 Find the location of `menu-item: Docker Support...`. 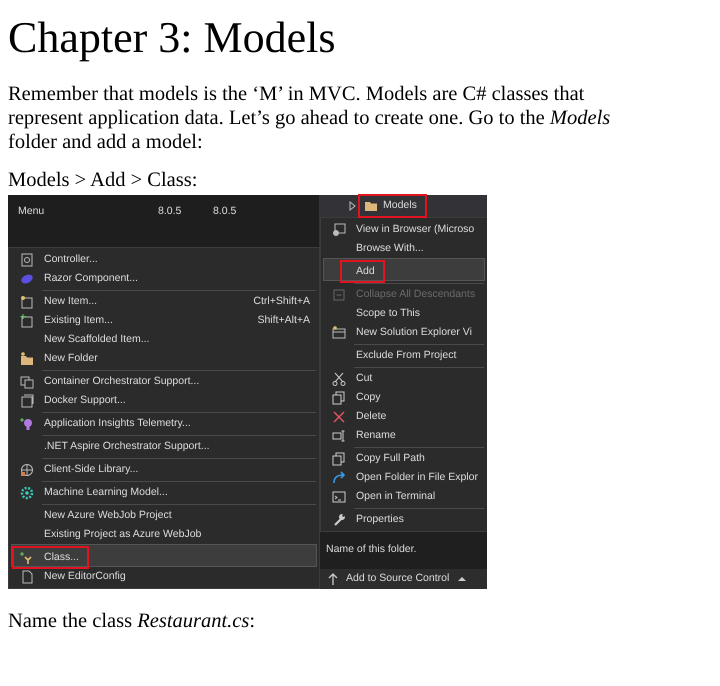

menu-item: Docker Support... is located at coordinates (164, 400).